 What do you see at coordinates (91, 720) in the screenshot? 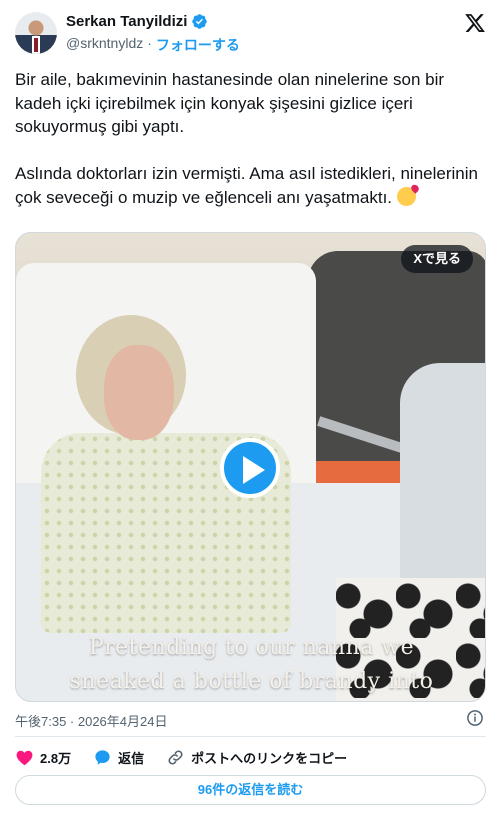
I see `timestamp: 午後7:35 · 2026年4月24日` at bounding box center [91, 720].